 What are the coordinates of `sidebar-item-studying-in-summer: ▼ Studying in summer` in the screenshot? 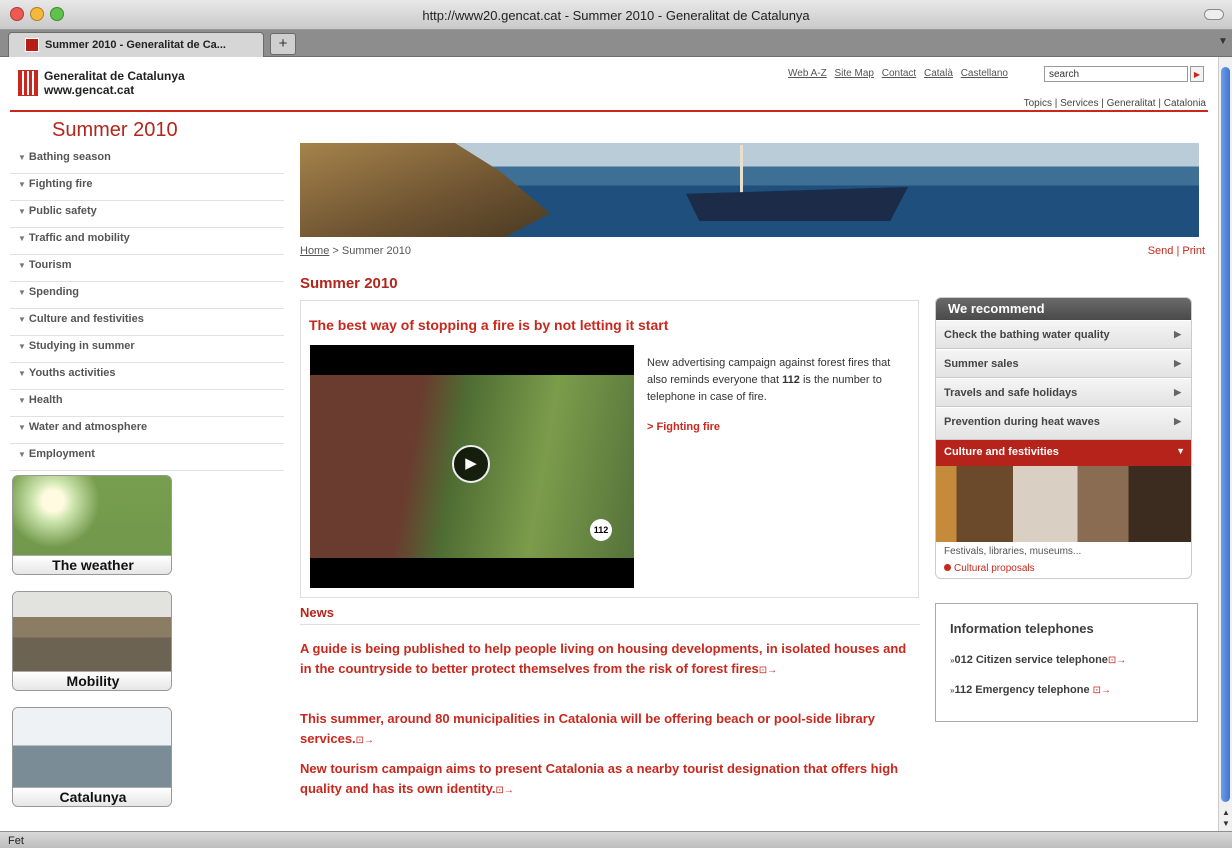 It's located at (147, 349).